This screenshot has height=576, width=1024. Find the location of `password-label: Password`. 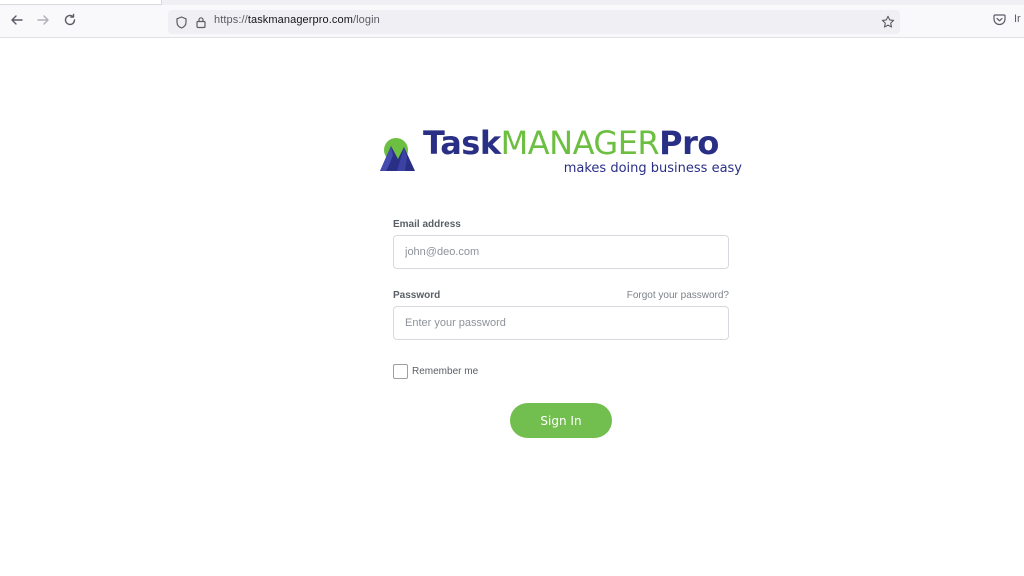

password-label: Password is located at coordinates (417, 295).